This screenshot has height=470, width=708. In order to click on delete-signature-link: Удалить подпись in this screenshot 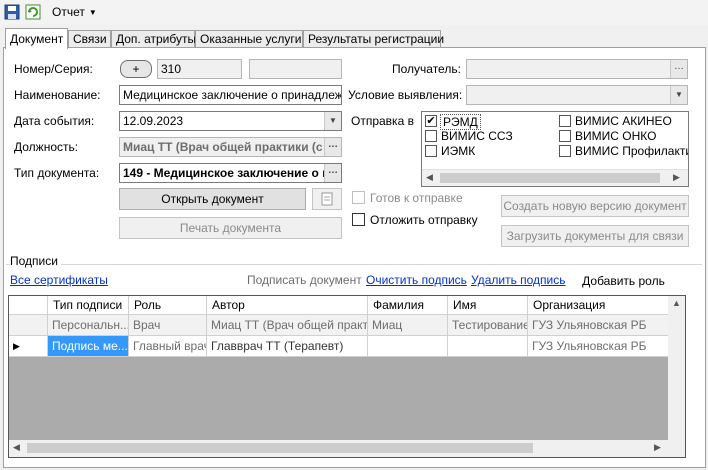, I will do `click(518, 280)`.